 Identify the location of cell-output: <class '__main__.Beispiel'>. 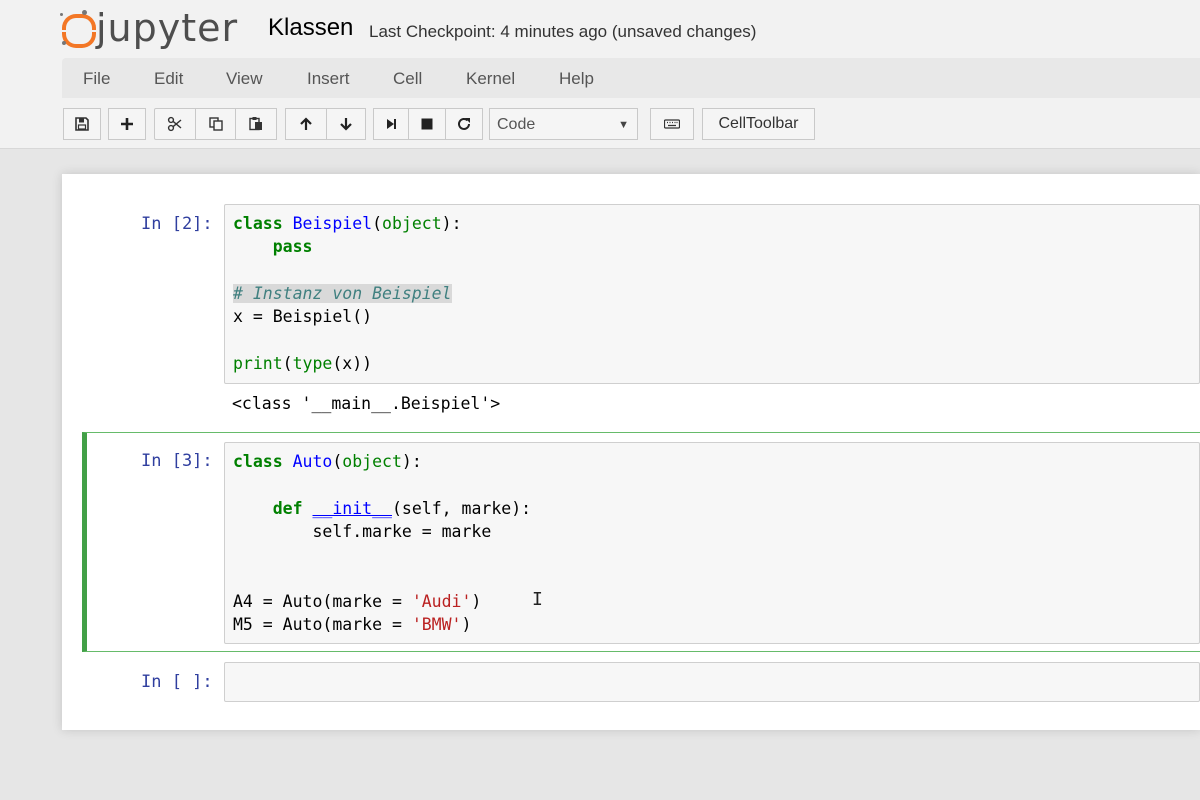
(366, 403).